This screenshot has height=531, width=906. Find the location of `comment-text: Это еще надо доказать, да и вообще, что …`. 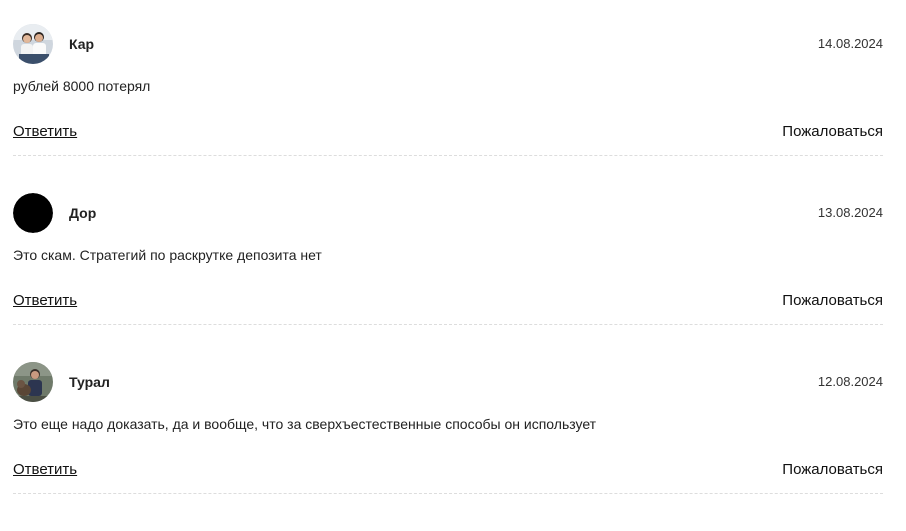

comment-text: Это еще надо доказать, да и вообще, что … is located at coordinates (305, 424).